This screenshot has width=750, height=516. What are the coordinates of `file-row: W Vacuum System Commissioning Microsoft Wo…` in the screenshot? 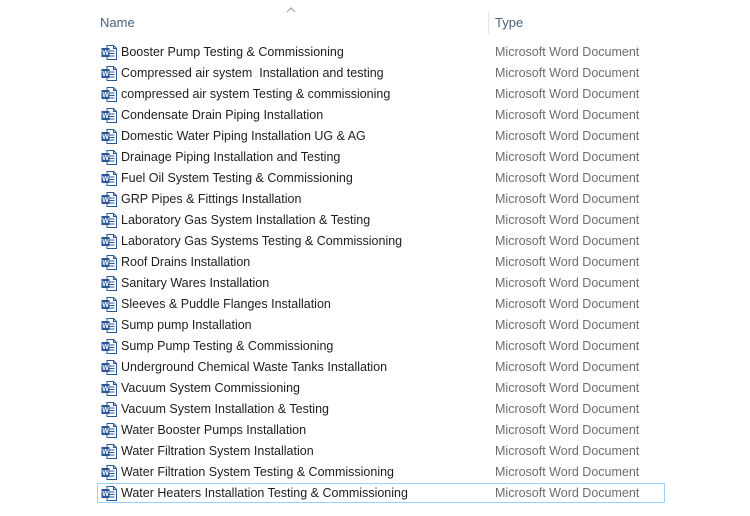 It's located at (381, 388).